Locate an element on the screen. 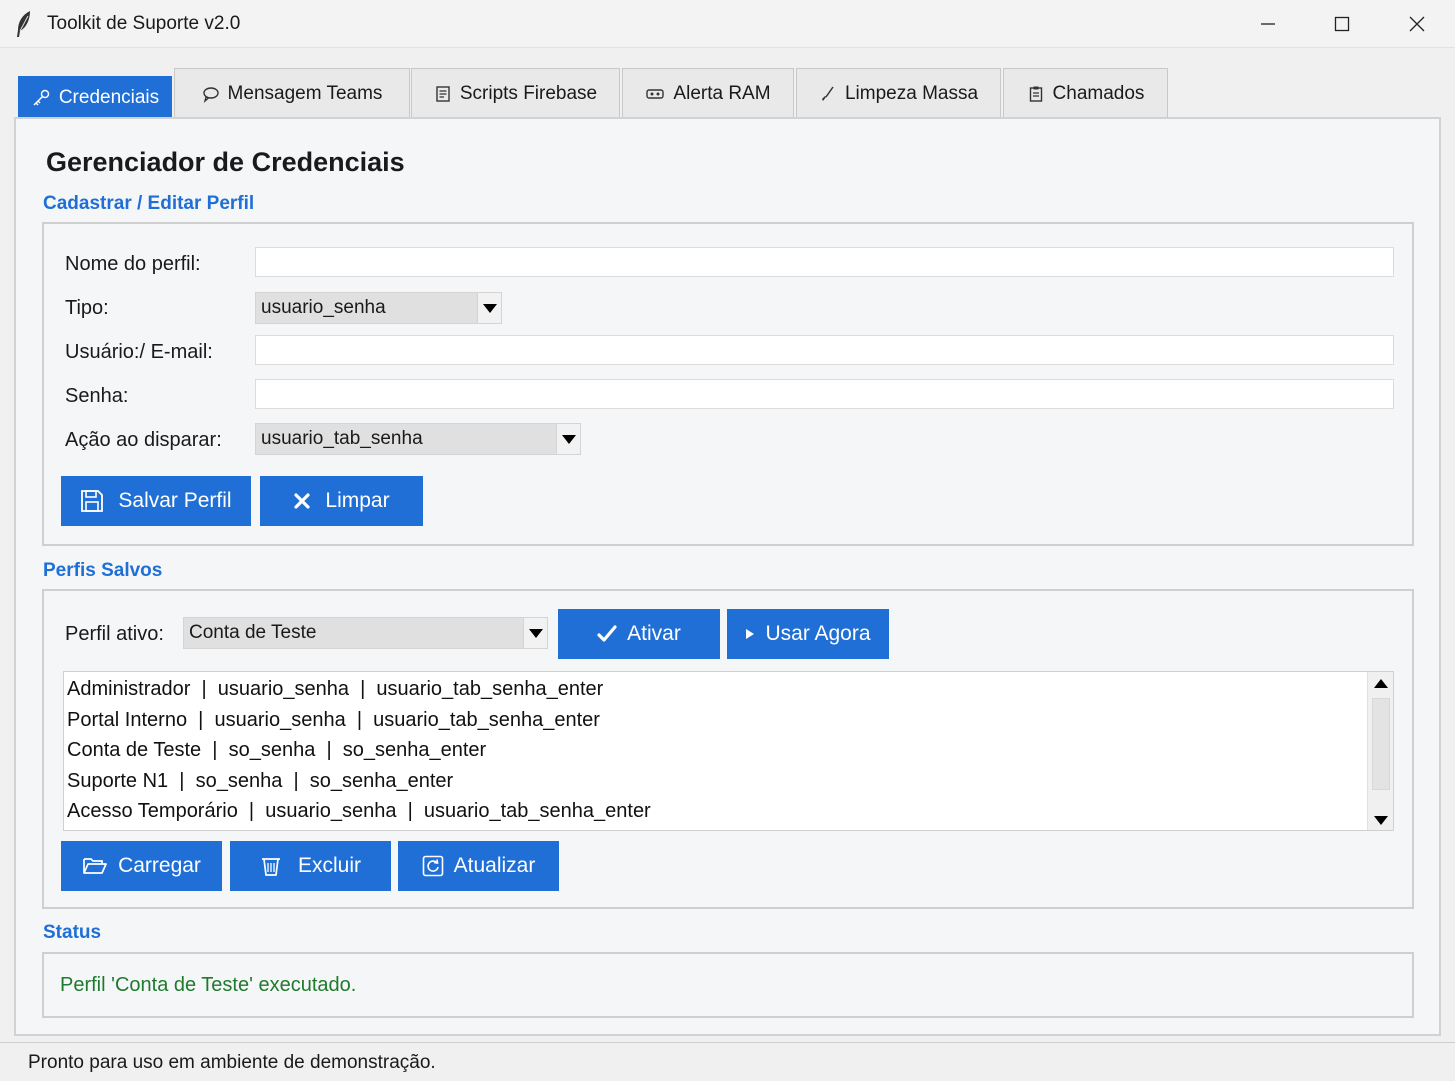 The image size is (1455, 1081). tab-label: Credenciais is located at coordinates (109, 97).